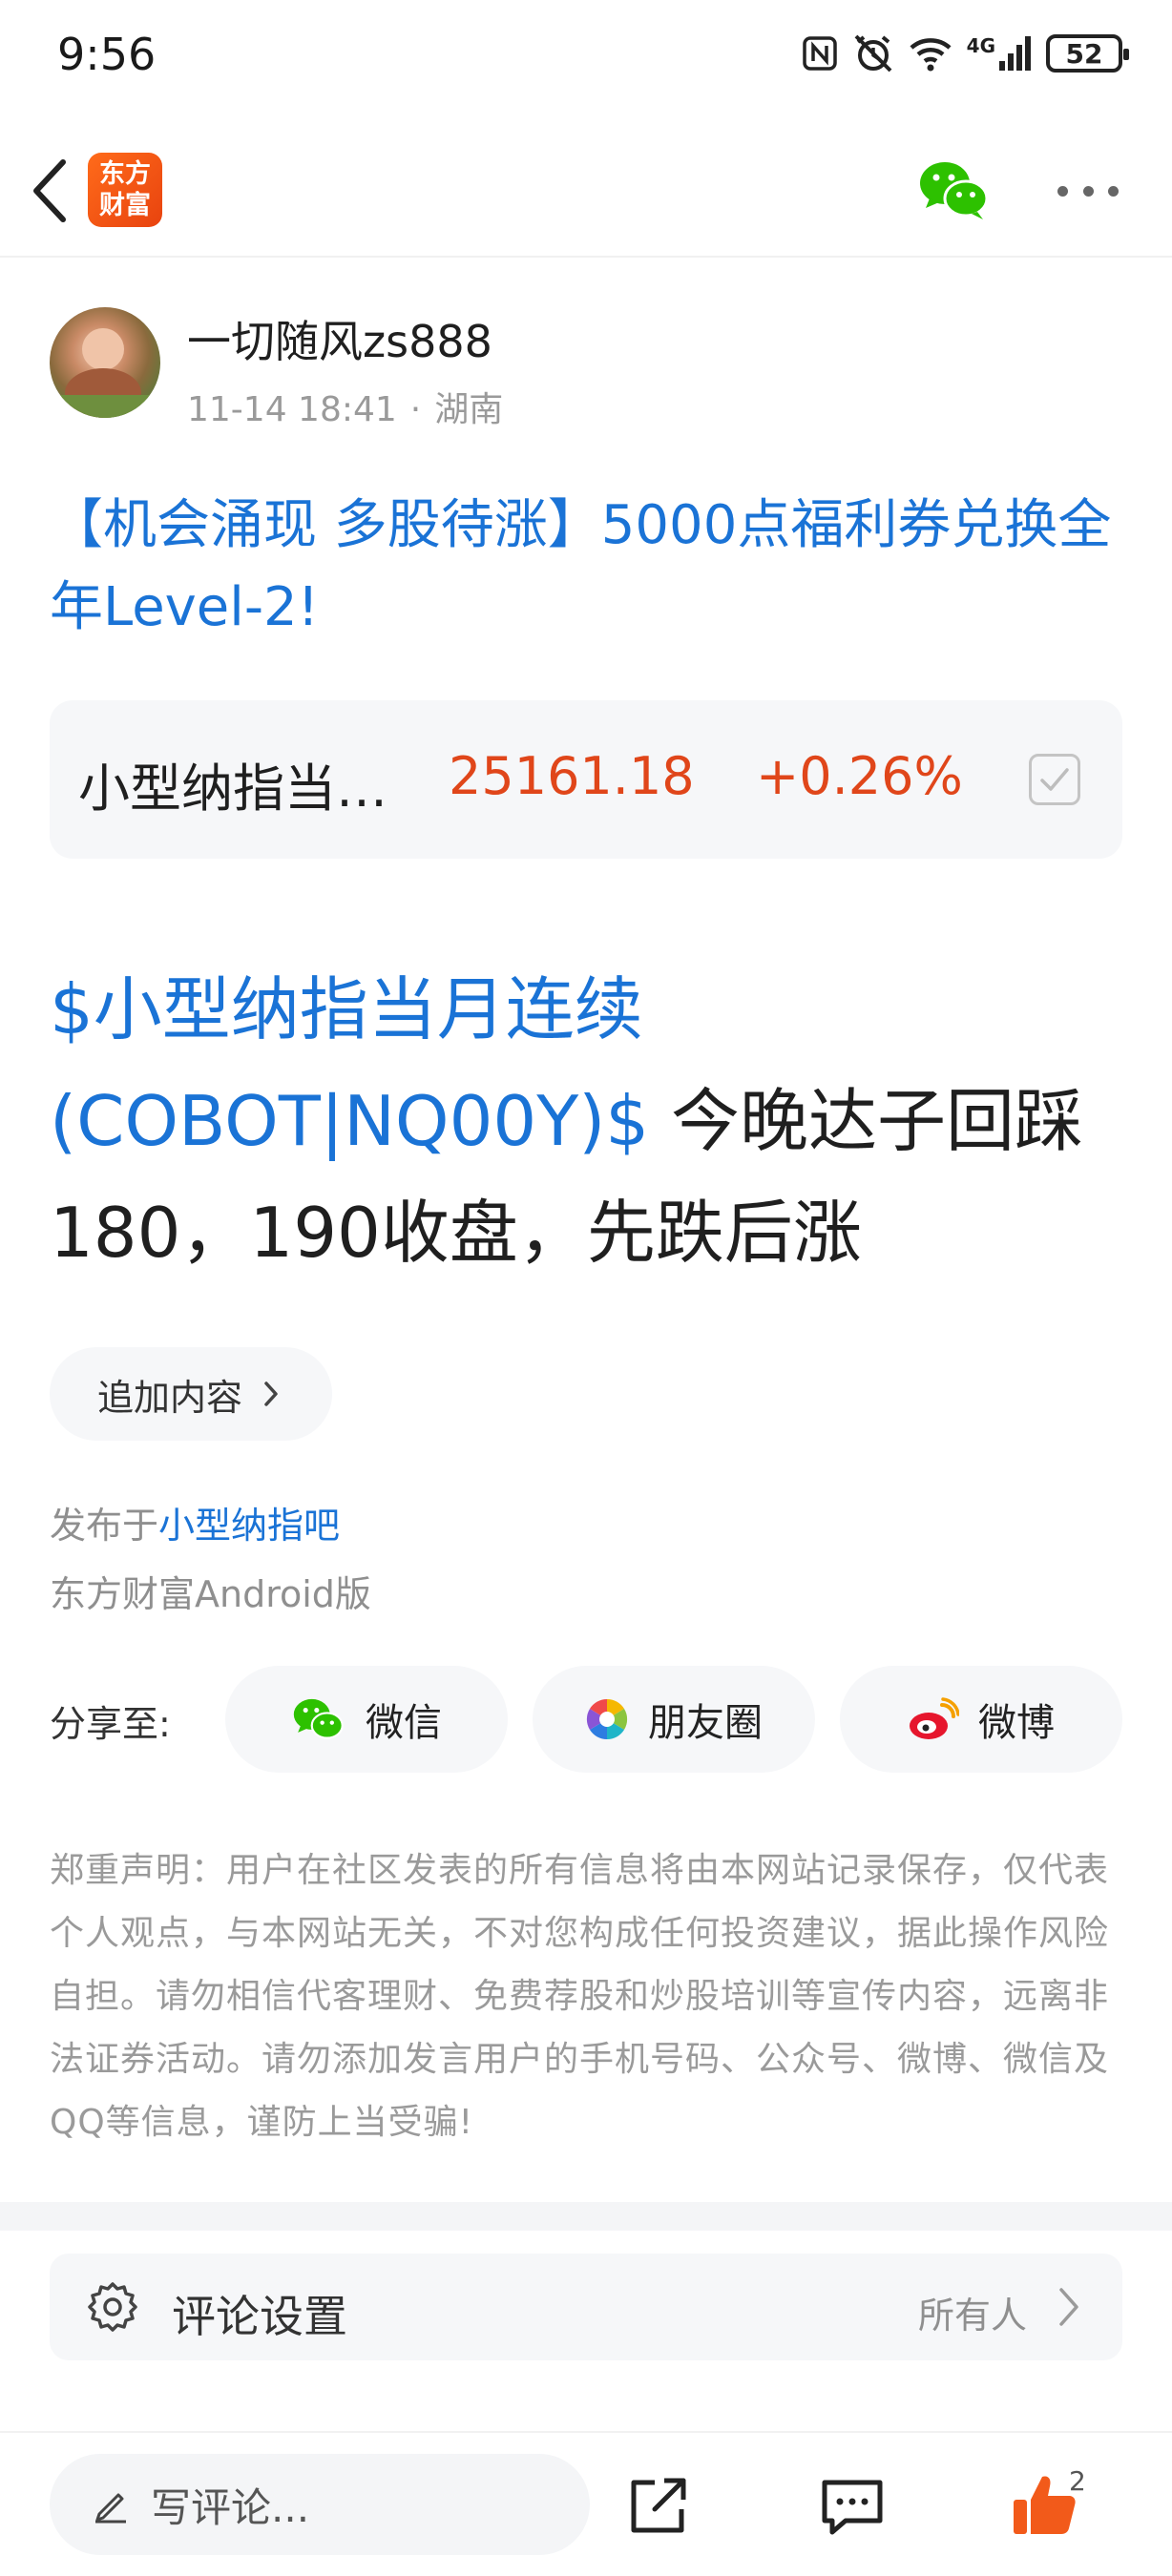 This screenshot has height=2576, width=1172. What do you see at coordinates (586, 191) in the screenshot?
I see `top-nav: 东方 财富` at bounding box center [586, 191].